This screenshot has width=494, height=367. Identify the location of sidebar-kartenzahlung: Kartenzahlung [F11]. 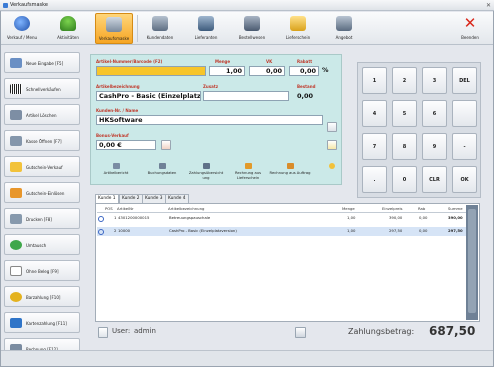
(42, 322).